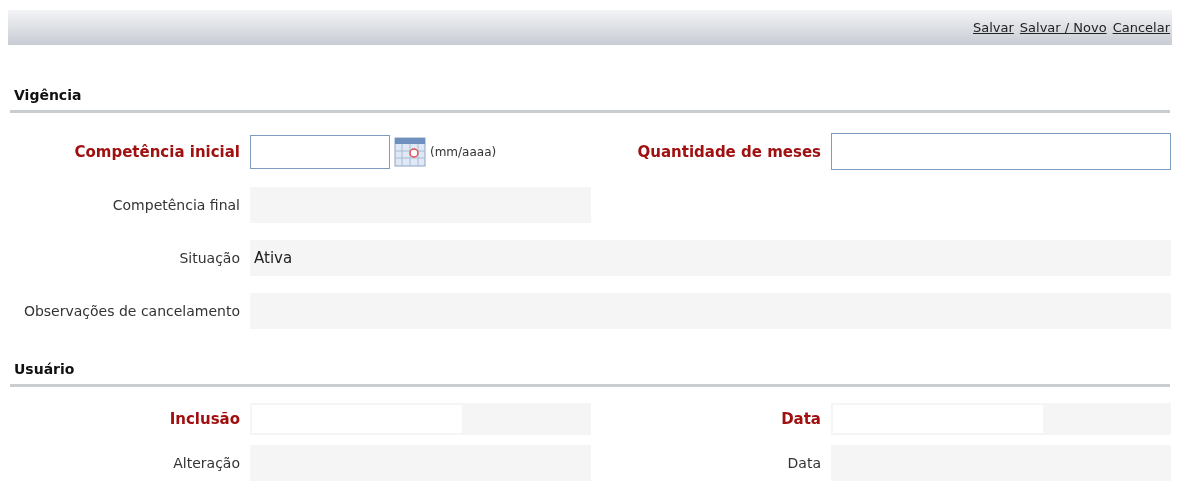 The image size is (1177, 494). I want to click on input-field, so click(1001, 151).